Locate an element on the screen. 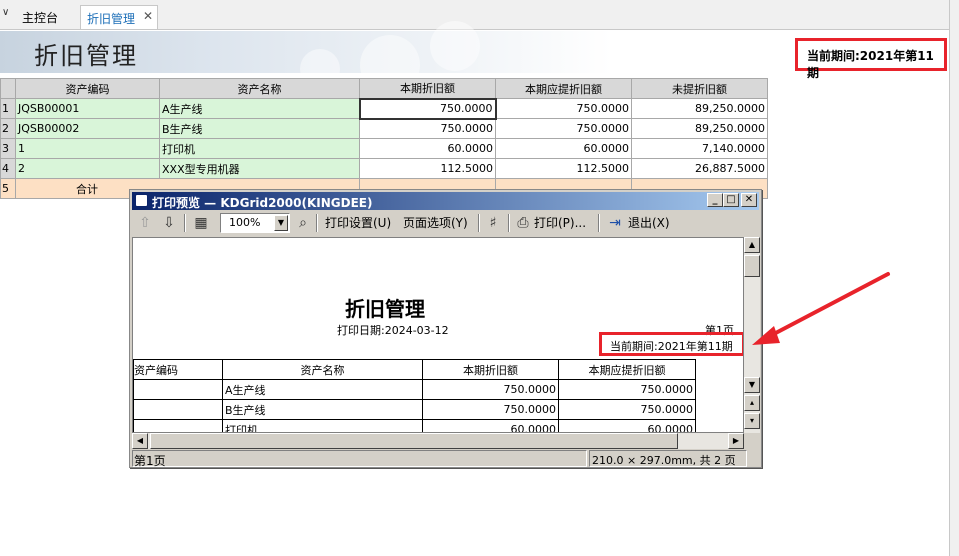 The height and width of the screenshot is (556, 959). tab-depreciation: 折旧管理 ✕ is located at coordinates (119, 17).